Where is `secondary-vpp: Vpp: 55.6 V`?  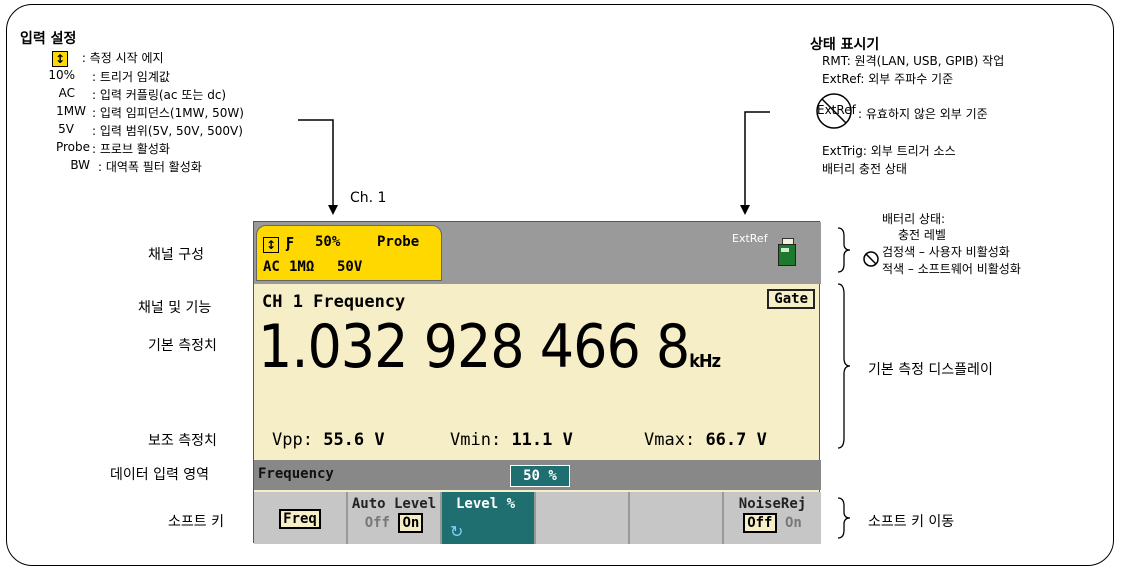 secondary-vpp: Vpp: 55.6 V is located at coordinates (328, 440).